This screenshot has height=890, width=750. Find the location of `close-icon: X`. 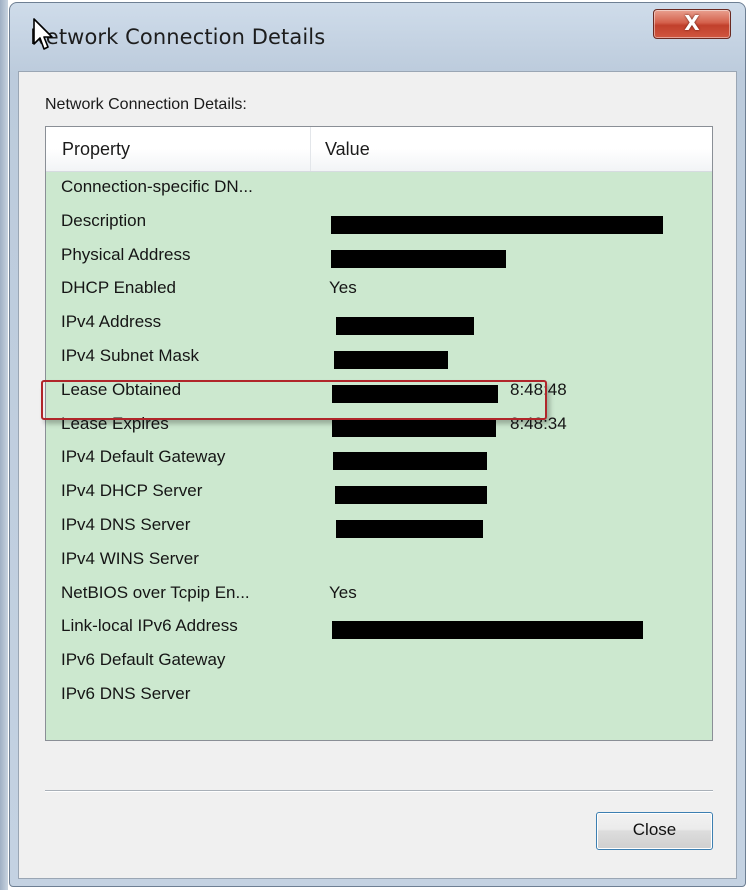

close-icon: X is located at coordinates (692, 23).